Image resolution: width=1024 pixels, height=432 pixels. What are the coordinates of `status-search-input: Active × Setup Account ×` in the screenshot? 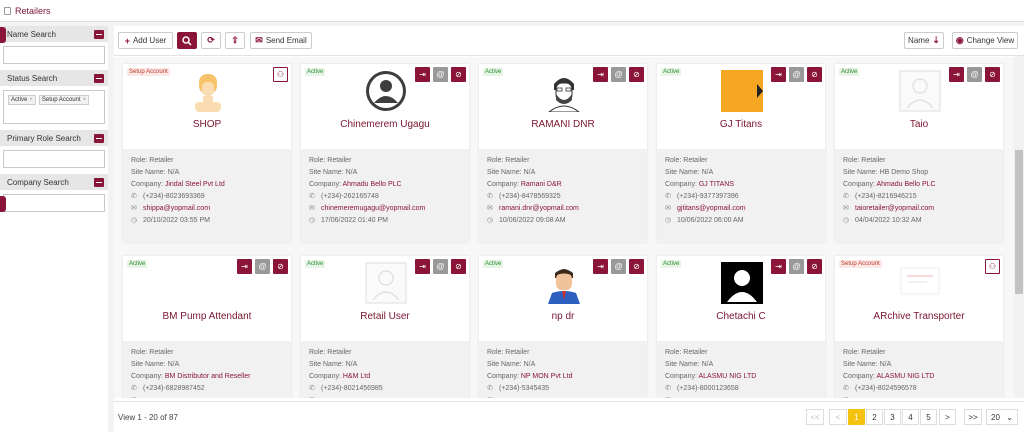 It's located at (54, 107).